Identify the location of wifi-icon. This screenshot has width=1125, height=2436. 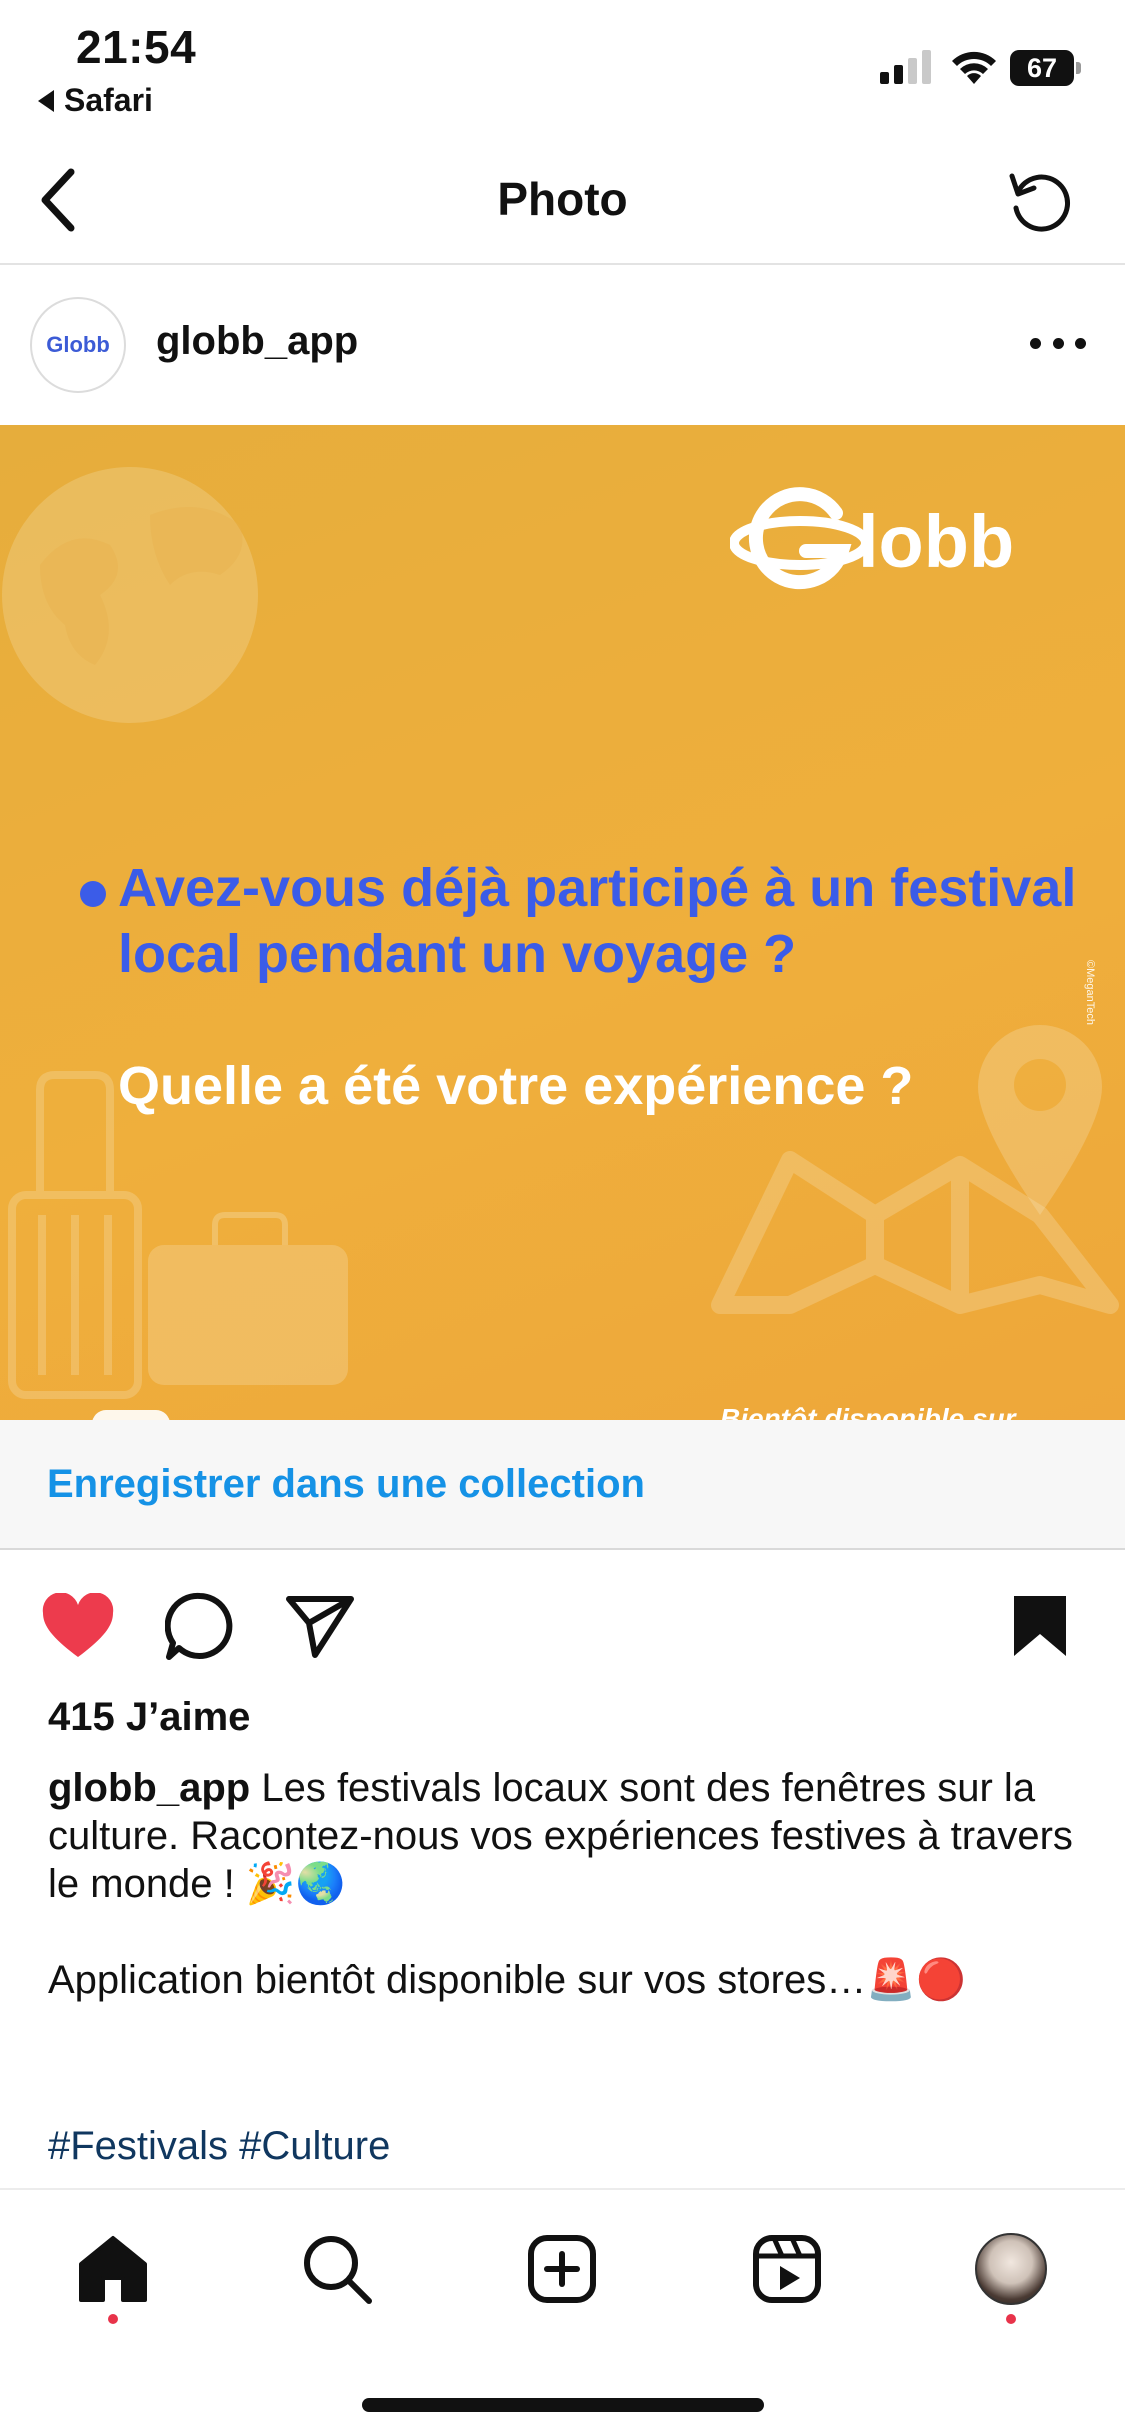
(974, 67).